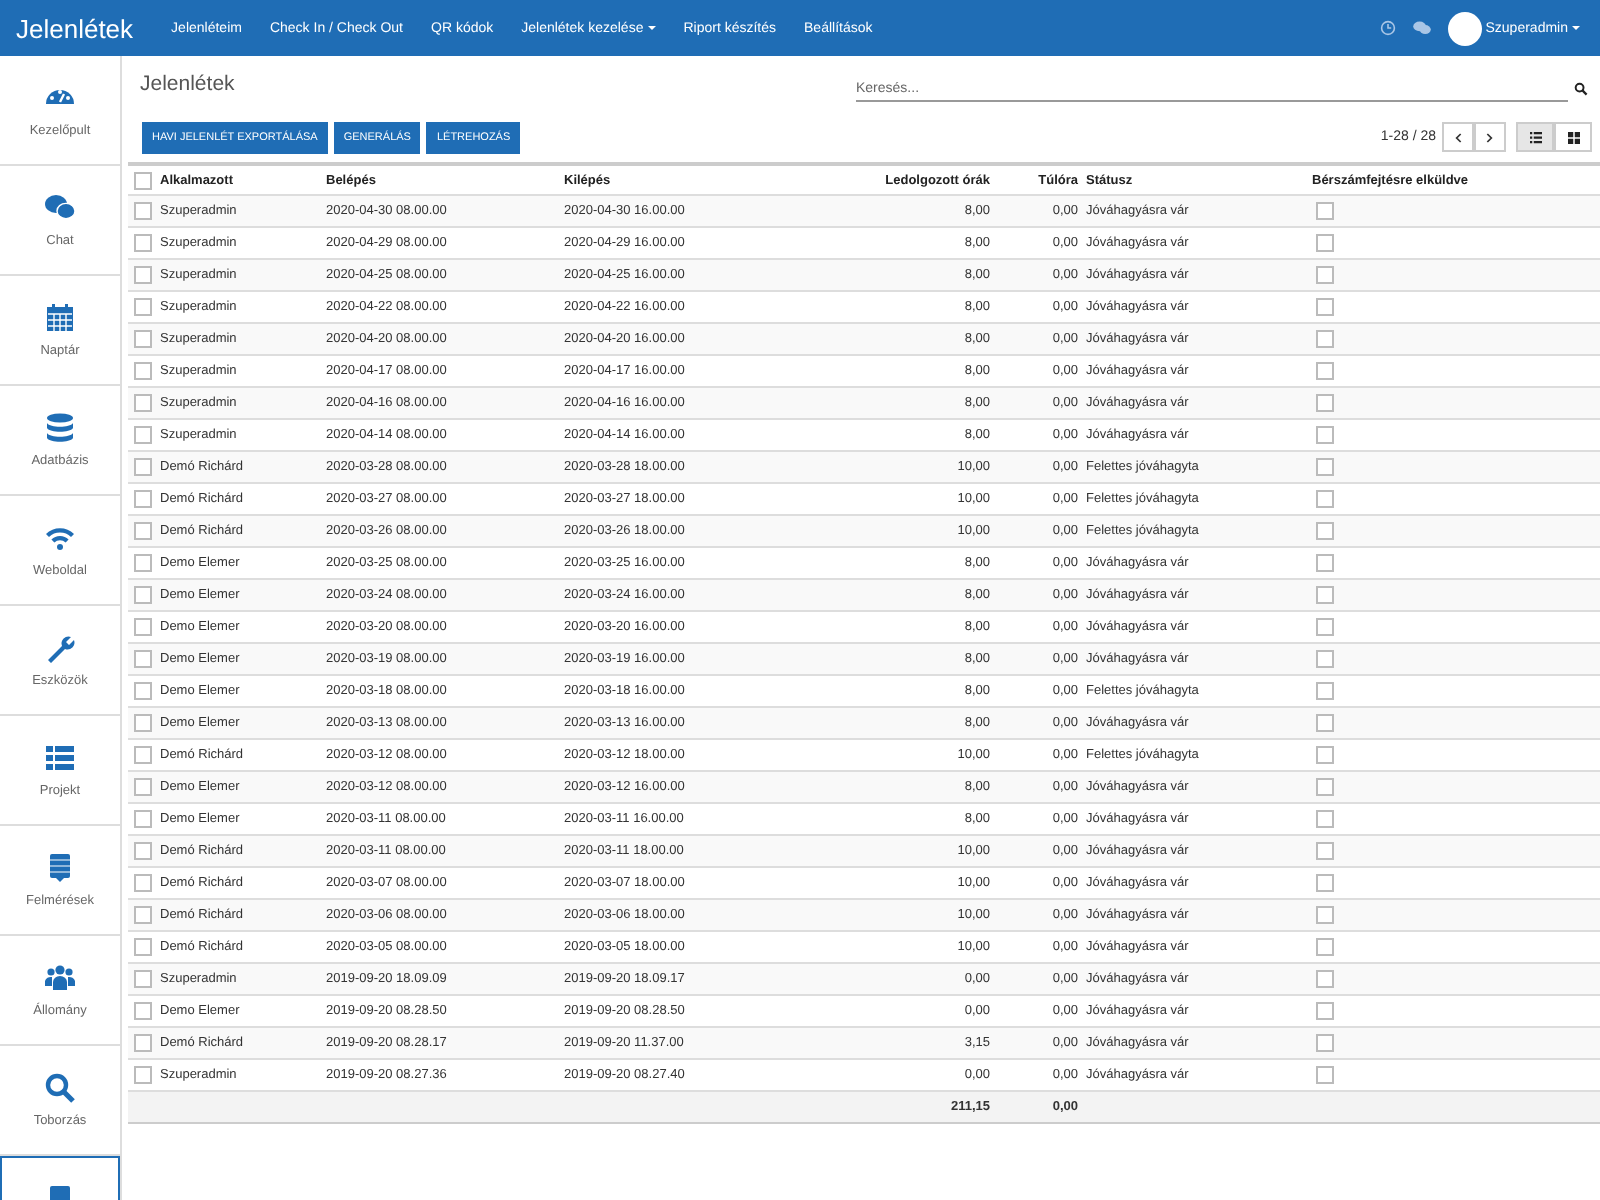  I want to click on calendar-icon, so click(60, 318).